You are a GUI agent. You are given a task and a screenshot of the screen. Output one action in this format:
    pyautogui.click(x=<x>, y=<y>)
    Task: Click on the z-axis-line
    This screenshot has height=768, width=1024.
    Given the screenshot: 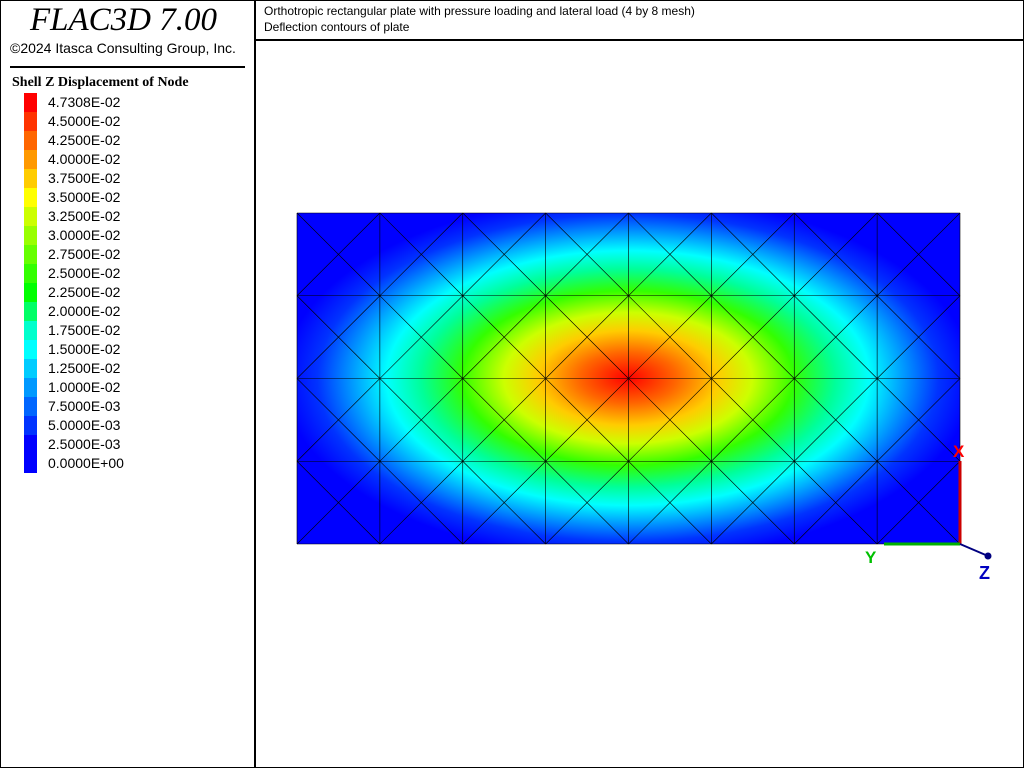 What is the action you would take?
    pyautogui.click(x=974, y=550)
    